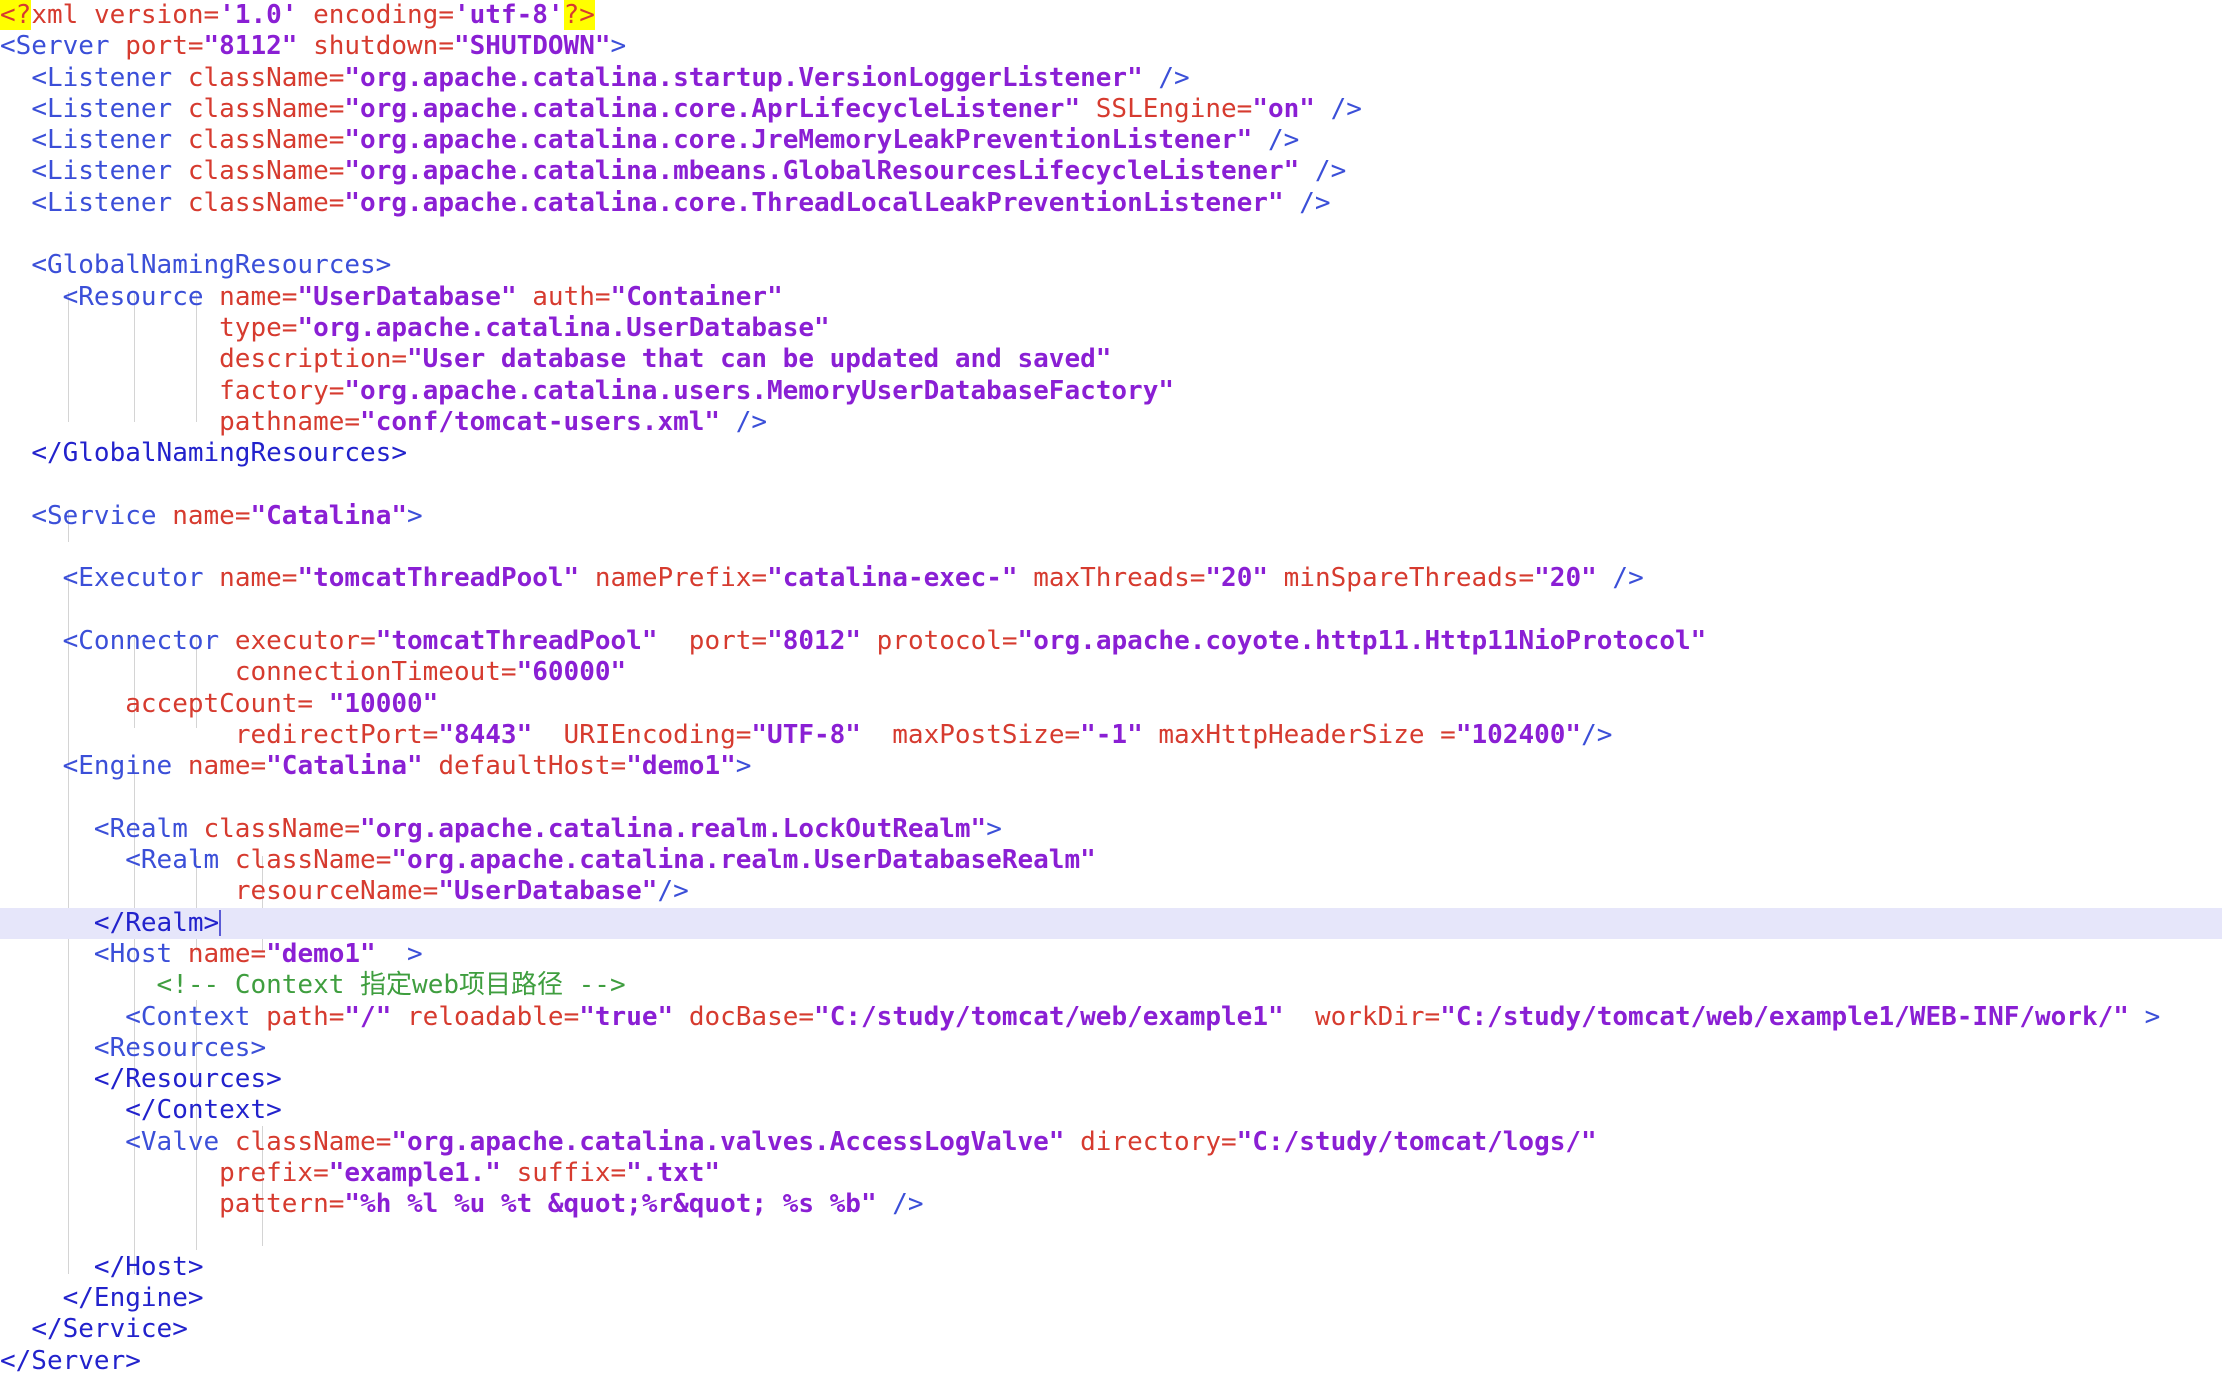  I want to click on code-line-8: <GlobalNamingResources>, so click(1111, 265).